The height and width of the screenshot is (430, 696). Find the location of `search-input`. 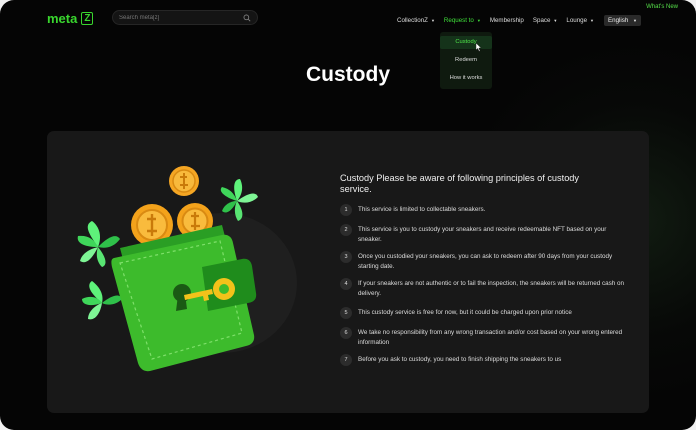

search-input is located at coordinates (179, 17).